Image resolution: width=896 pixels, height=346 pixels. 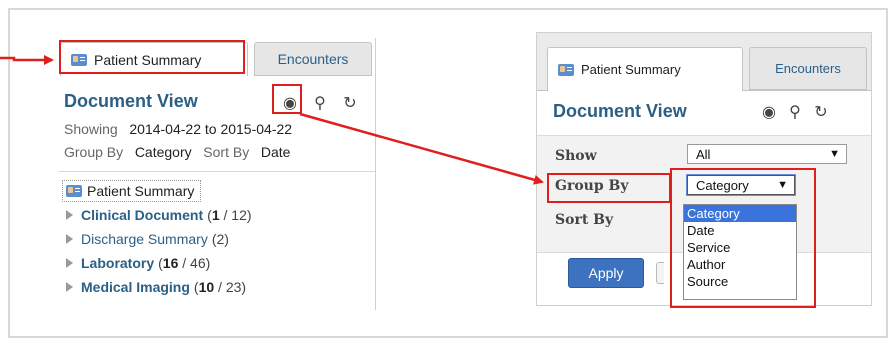 What do you see at coordinates (631, 69) in the screenshot?
I see `tab-label: Patient Summary` at bounding box center [631, 69].